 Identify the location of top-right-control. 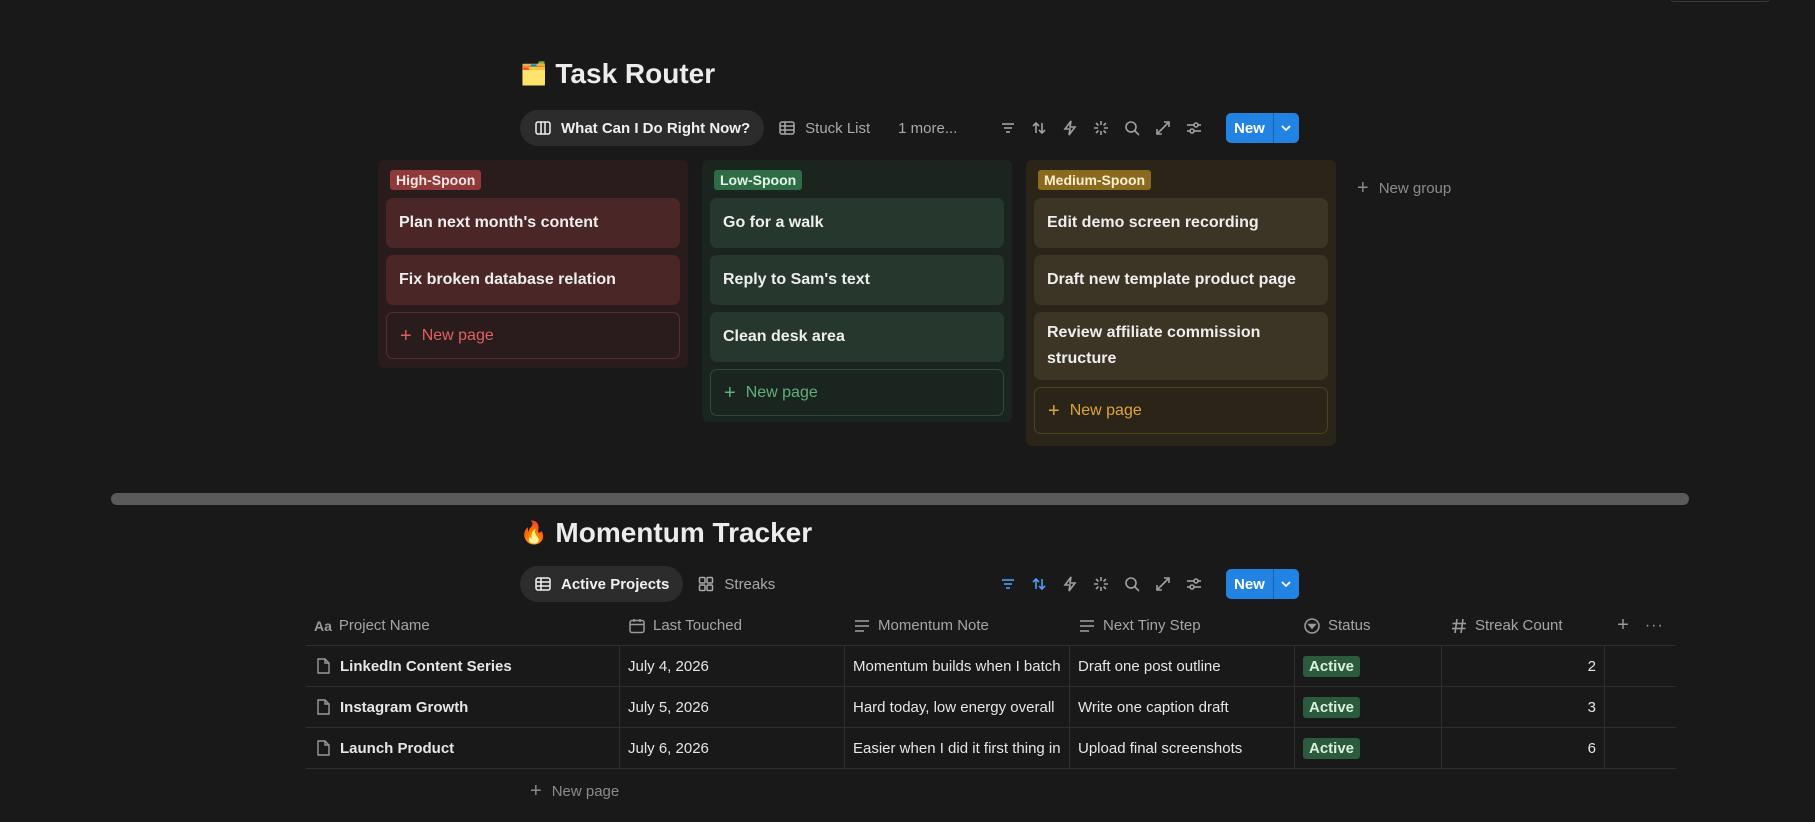
(1720, 1).